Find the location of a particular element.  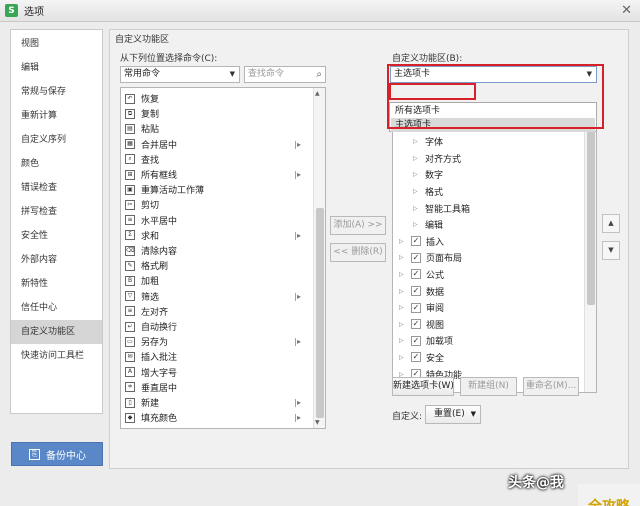

move-up-button: ▲ is located at coordinates (611, 223).